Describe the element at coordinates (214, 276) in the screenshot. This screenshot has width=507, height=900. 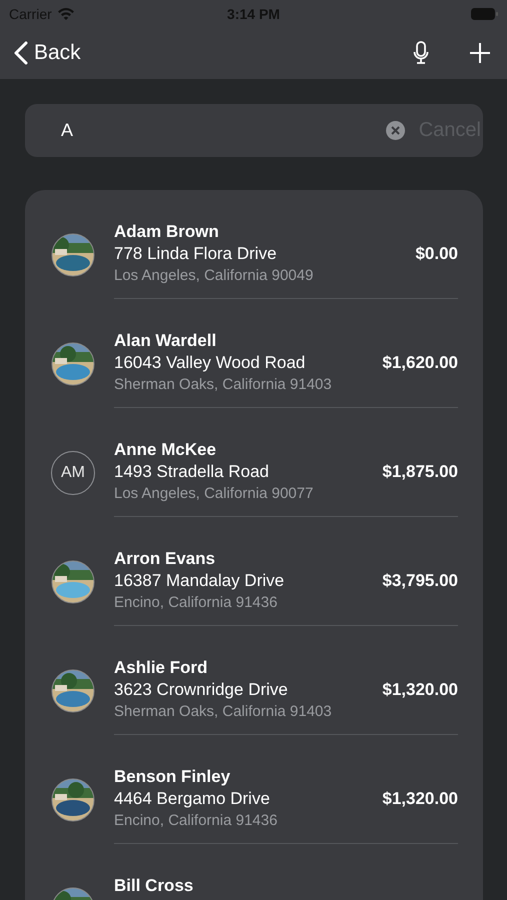
I see `city-address: Los Angeles, California 90049` at that location.